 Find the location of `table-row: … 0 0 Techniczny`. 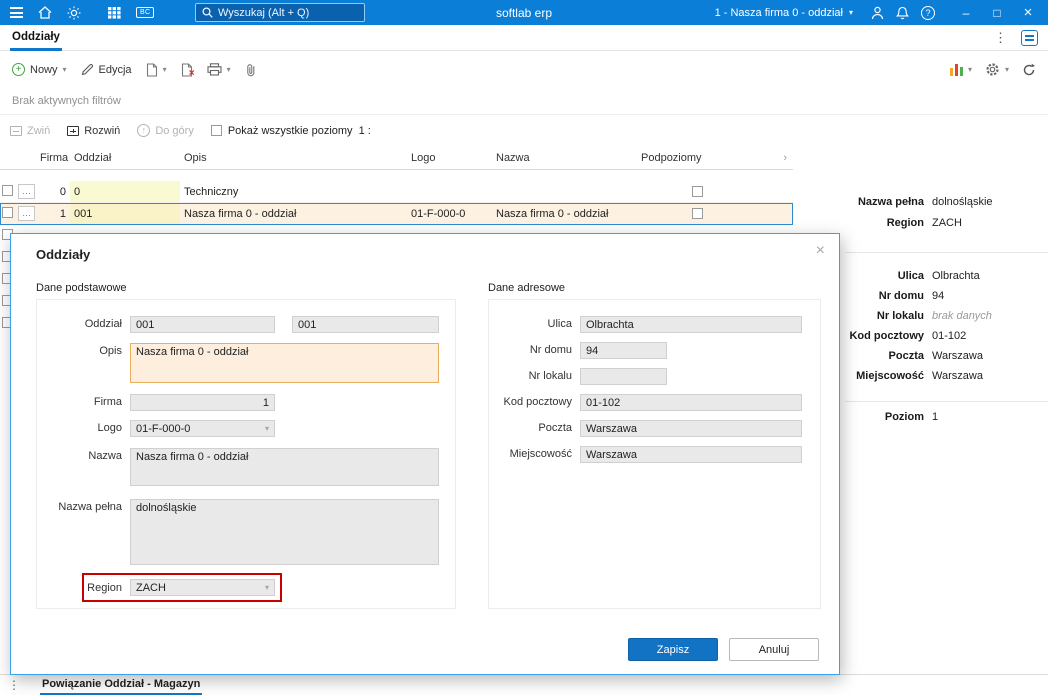

table-row: … 0 0 Techniczny is located at coordinates (396, 192).